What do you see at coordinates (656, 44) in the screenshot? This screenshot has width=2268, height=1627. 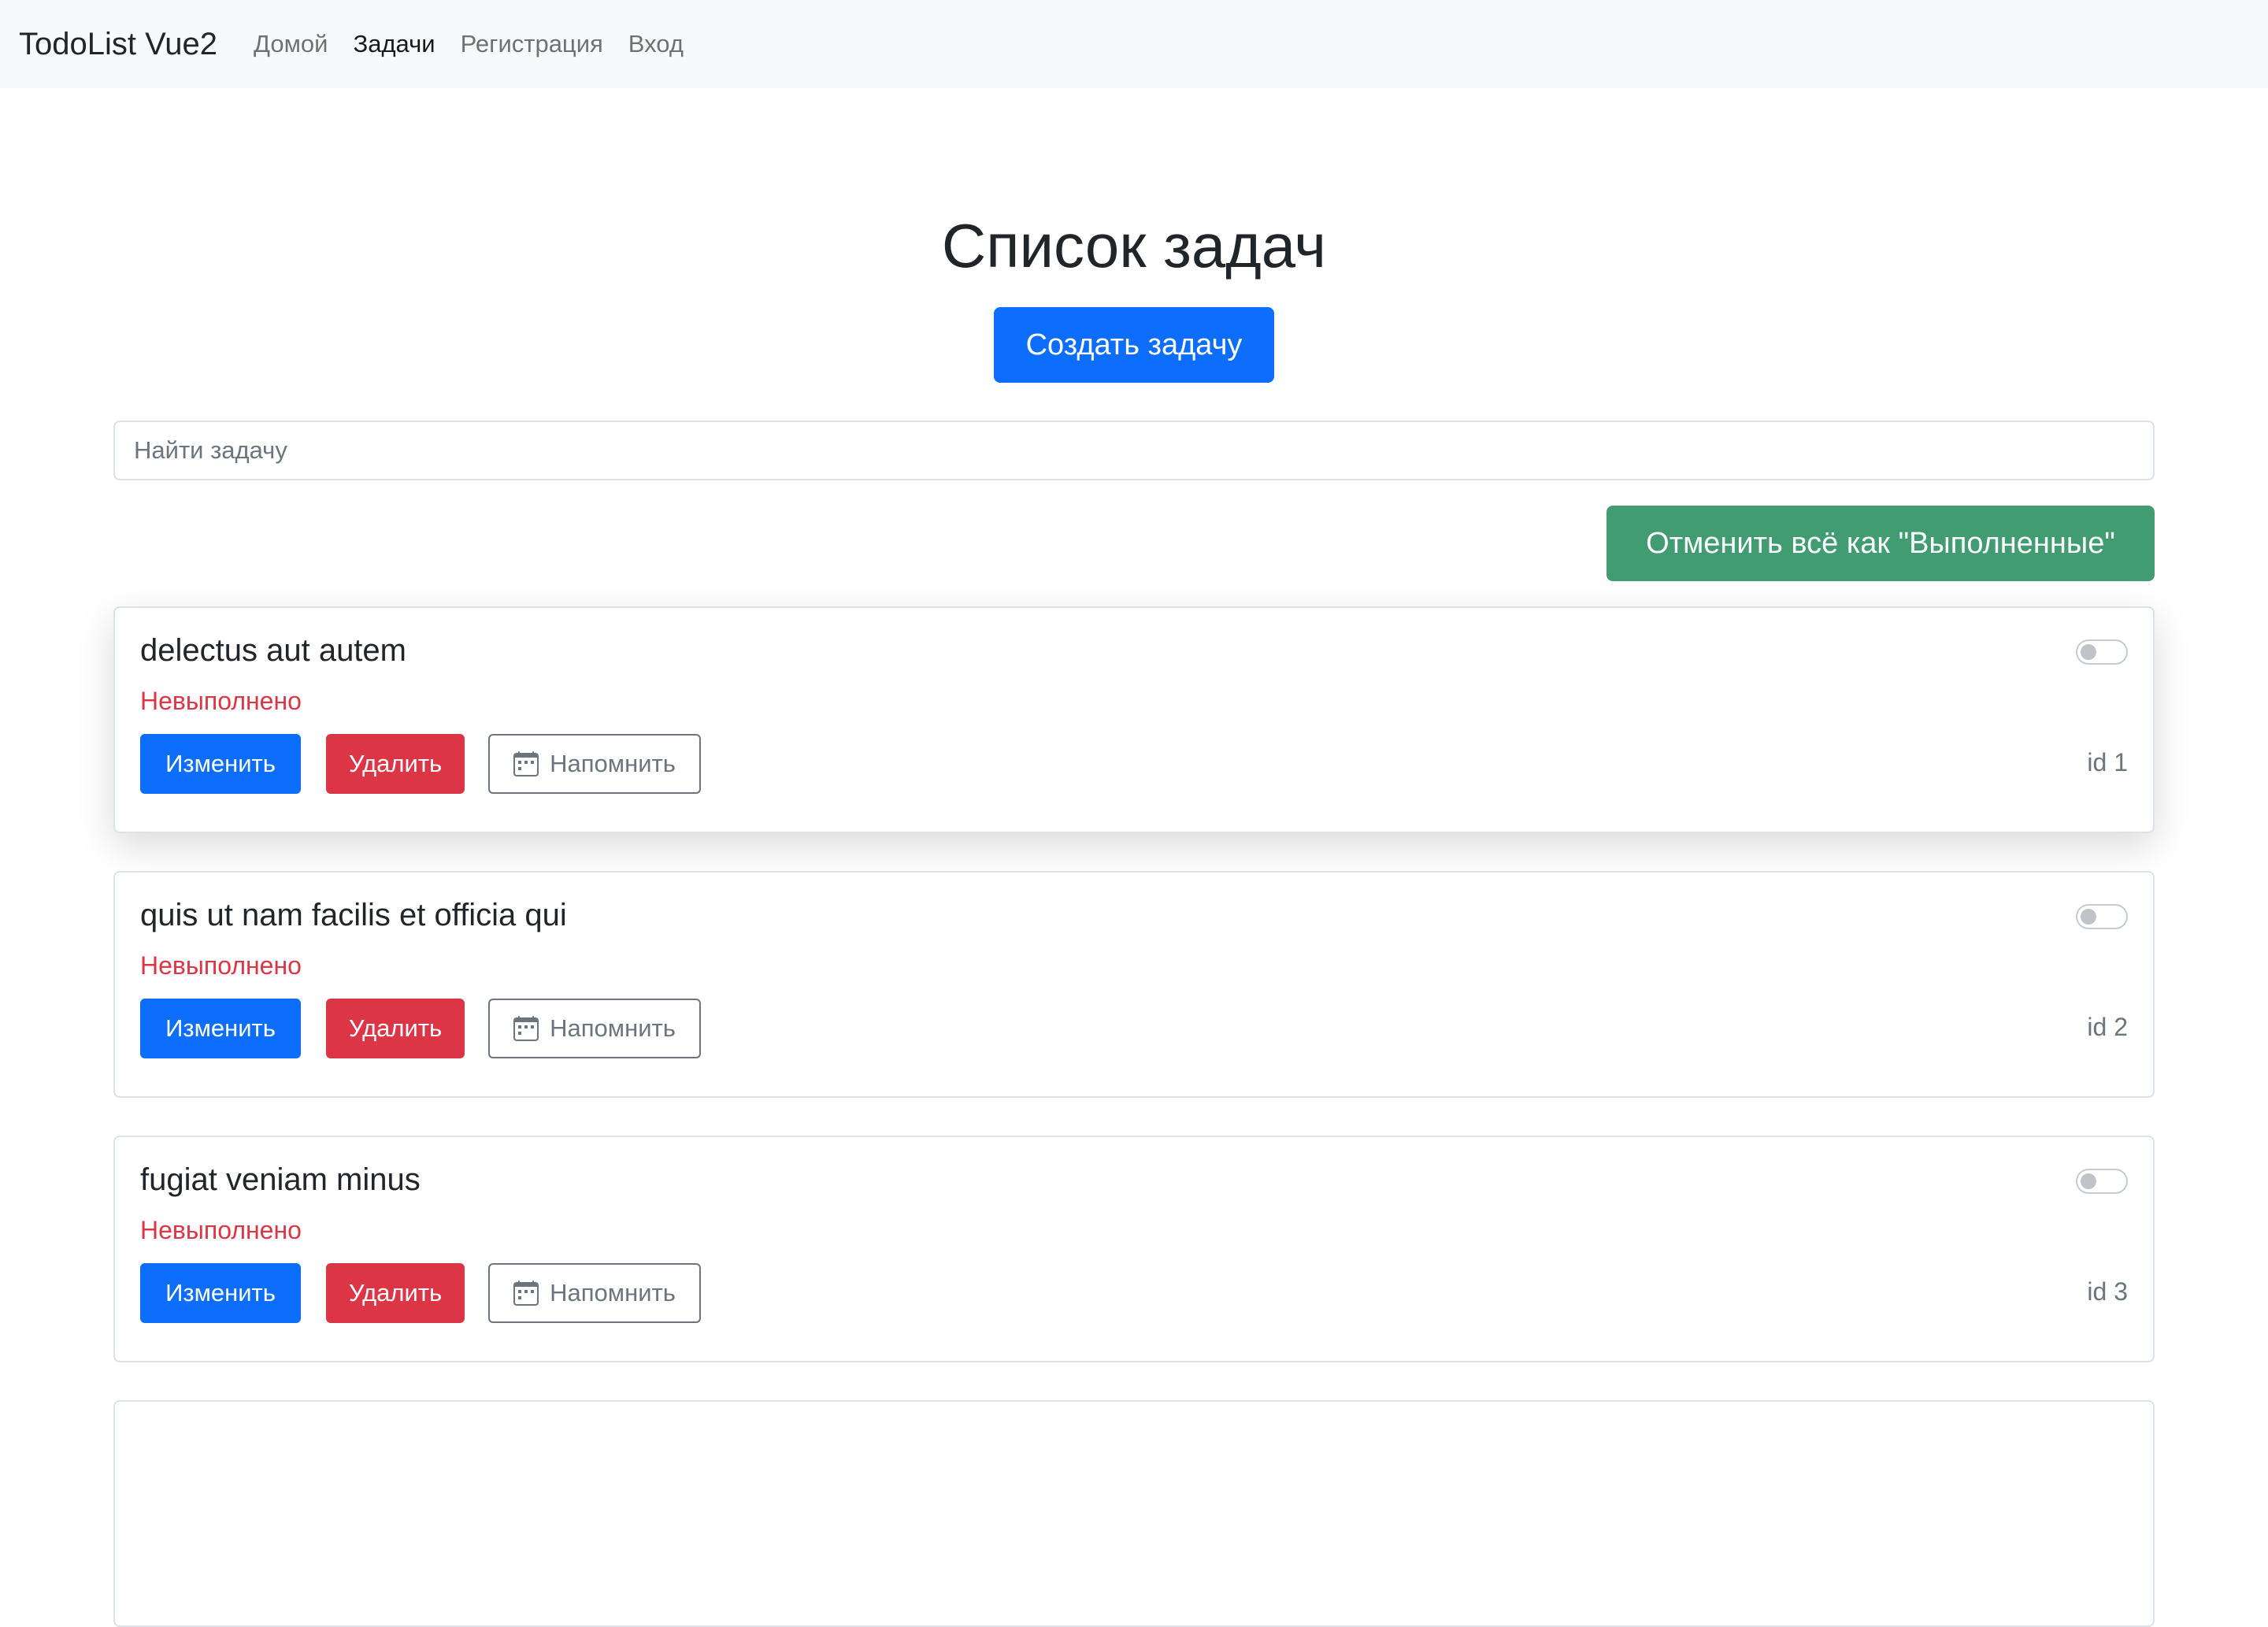 I see `nav-link-login: Вход` at bounding box center [656, 44].